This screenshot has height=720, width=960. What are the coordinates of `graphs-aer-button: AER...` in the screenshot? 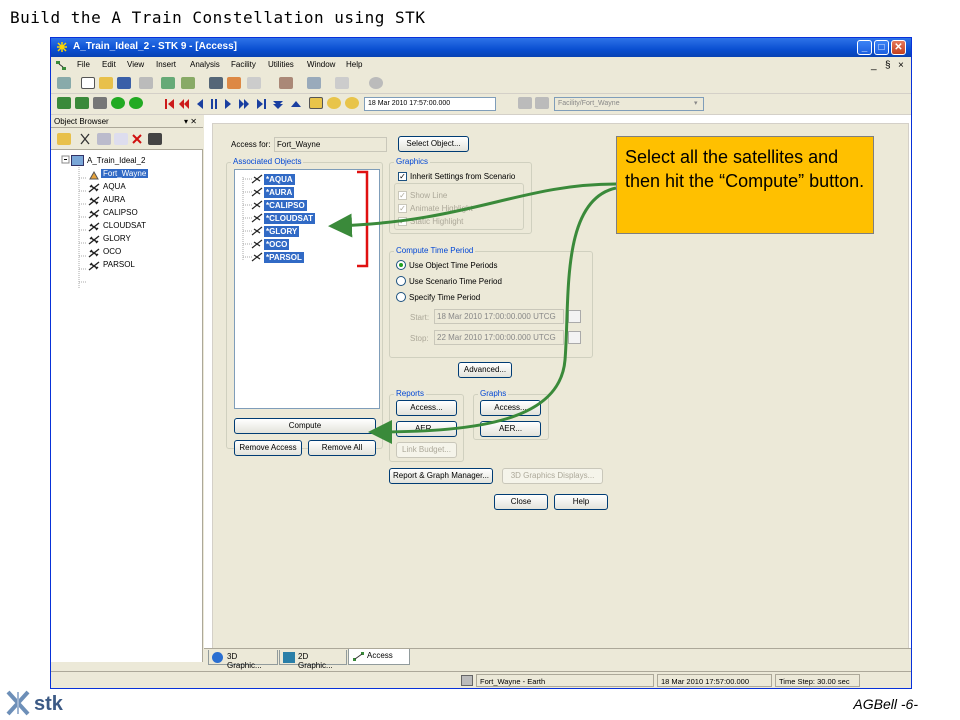 It's located at (510, 429).